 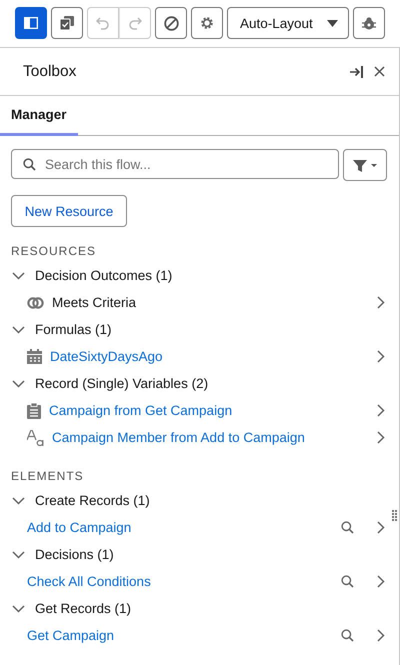 What do you see at coordinates (35, 438) in the screenshot?
I see `text-type-icon` at bounding box center [35, 438].